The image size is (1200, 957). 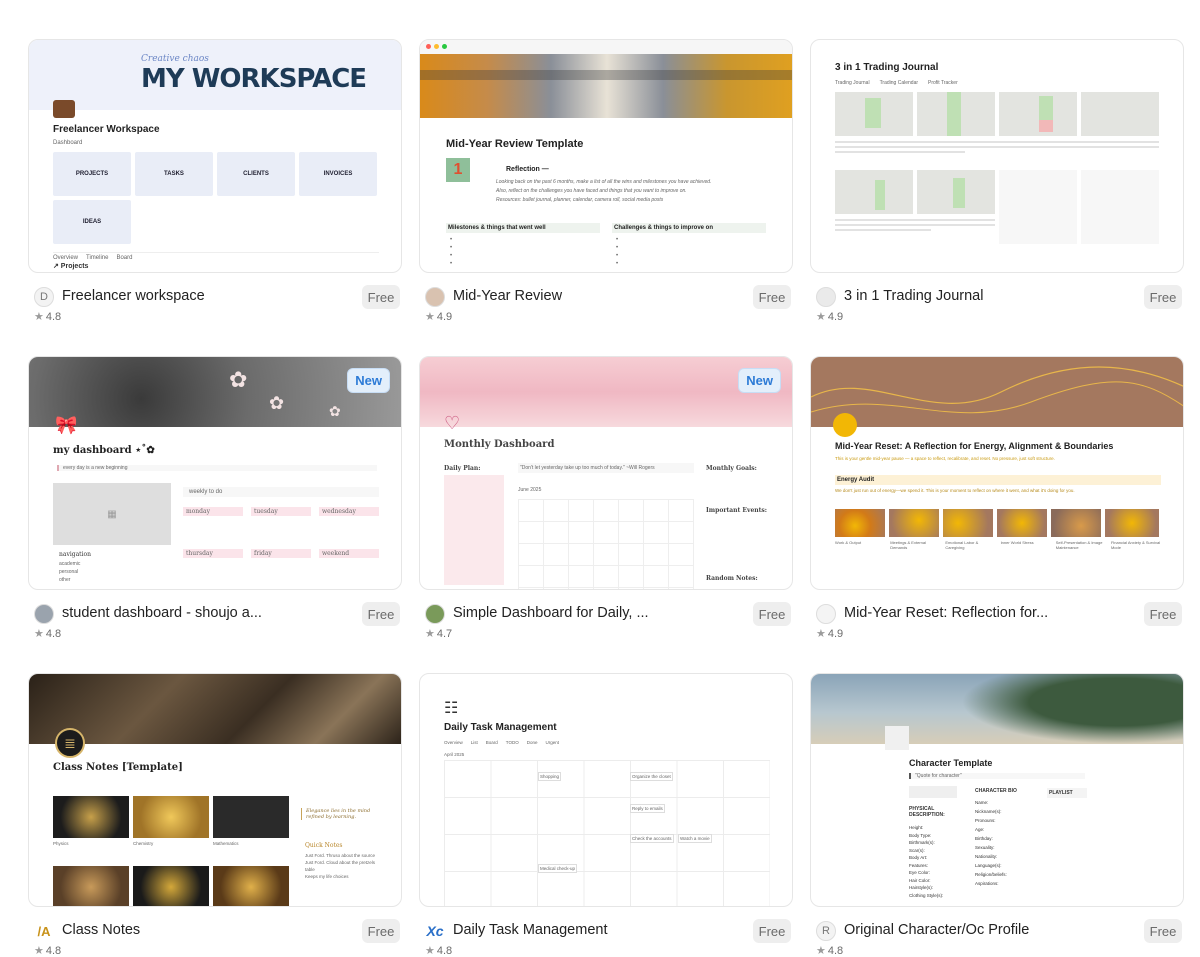 I want to click on trade-row-text, so click(x=997, y=147).